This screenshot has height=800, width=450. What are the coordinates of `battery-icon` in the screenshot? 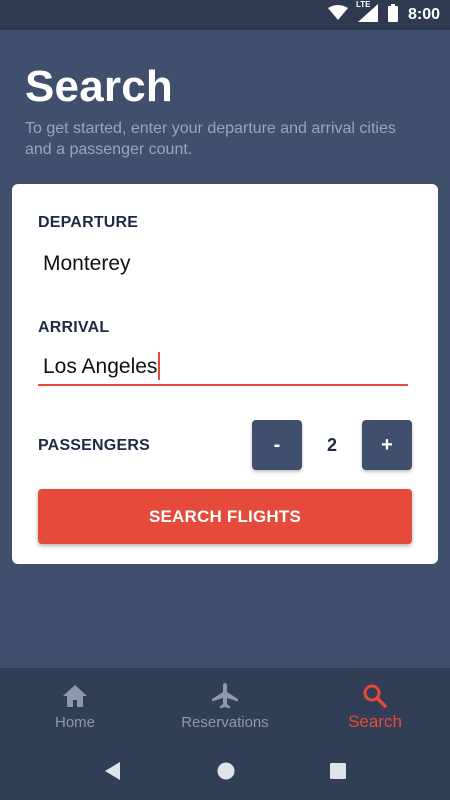 It's located at (392, 15).